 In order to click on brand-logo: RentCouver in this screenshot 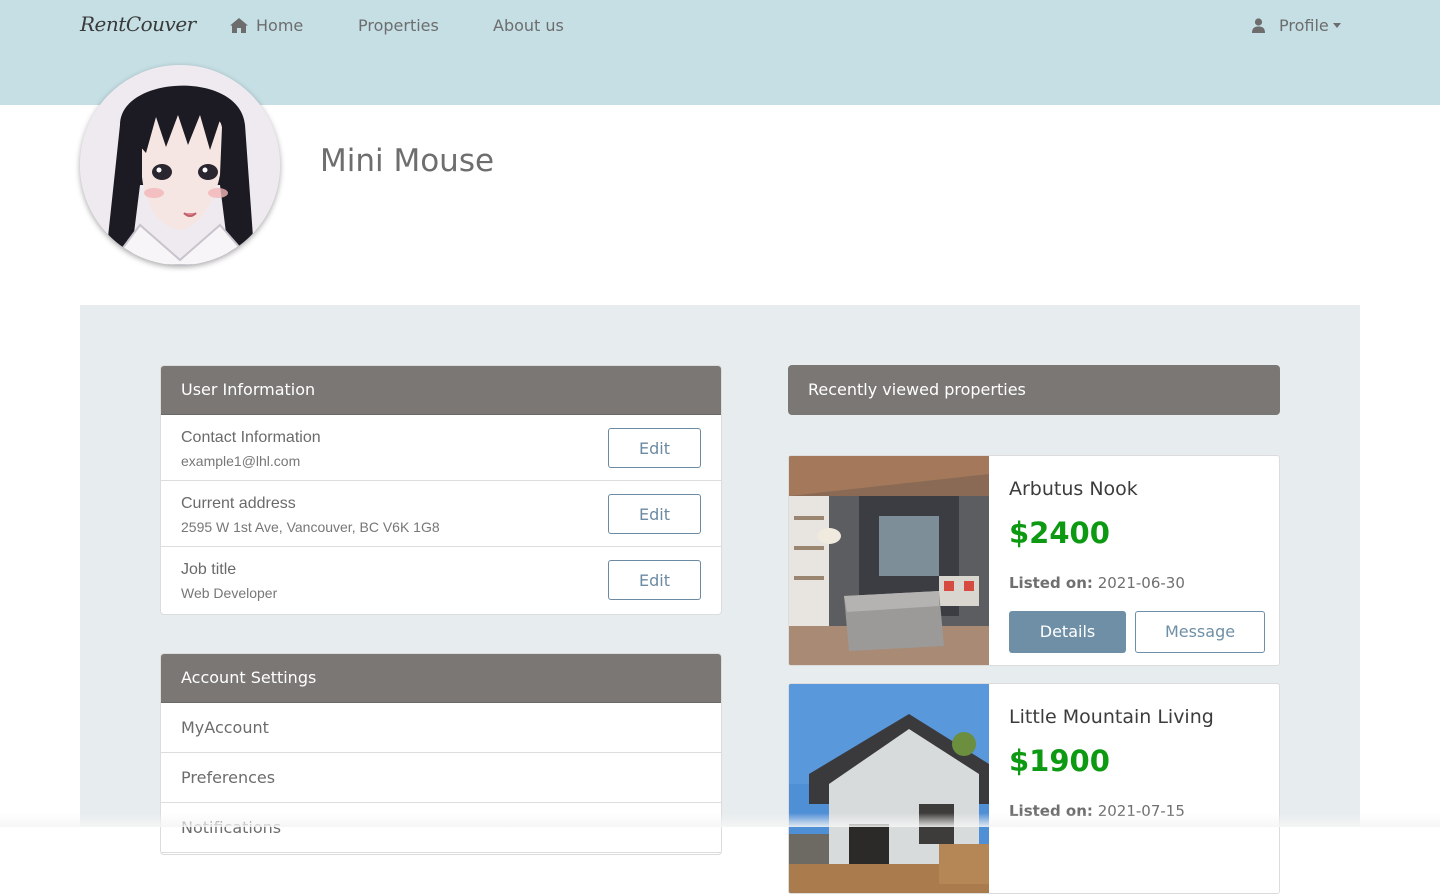, I will do `click(138, 24)`.